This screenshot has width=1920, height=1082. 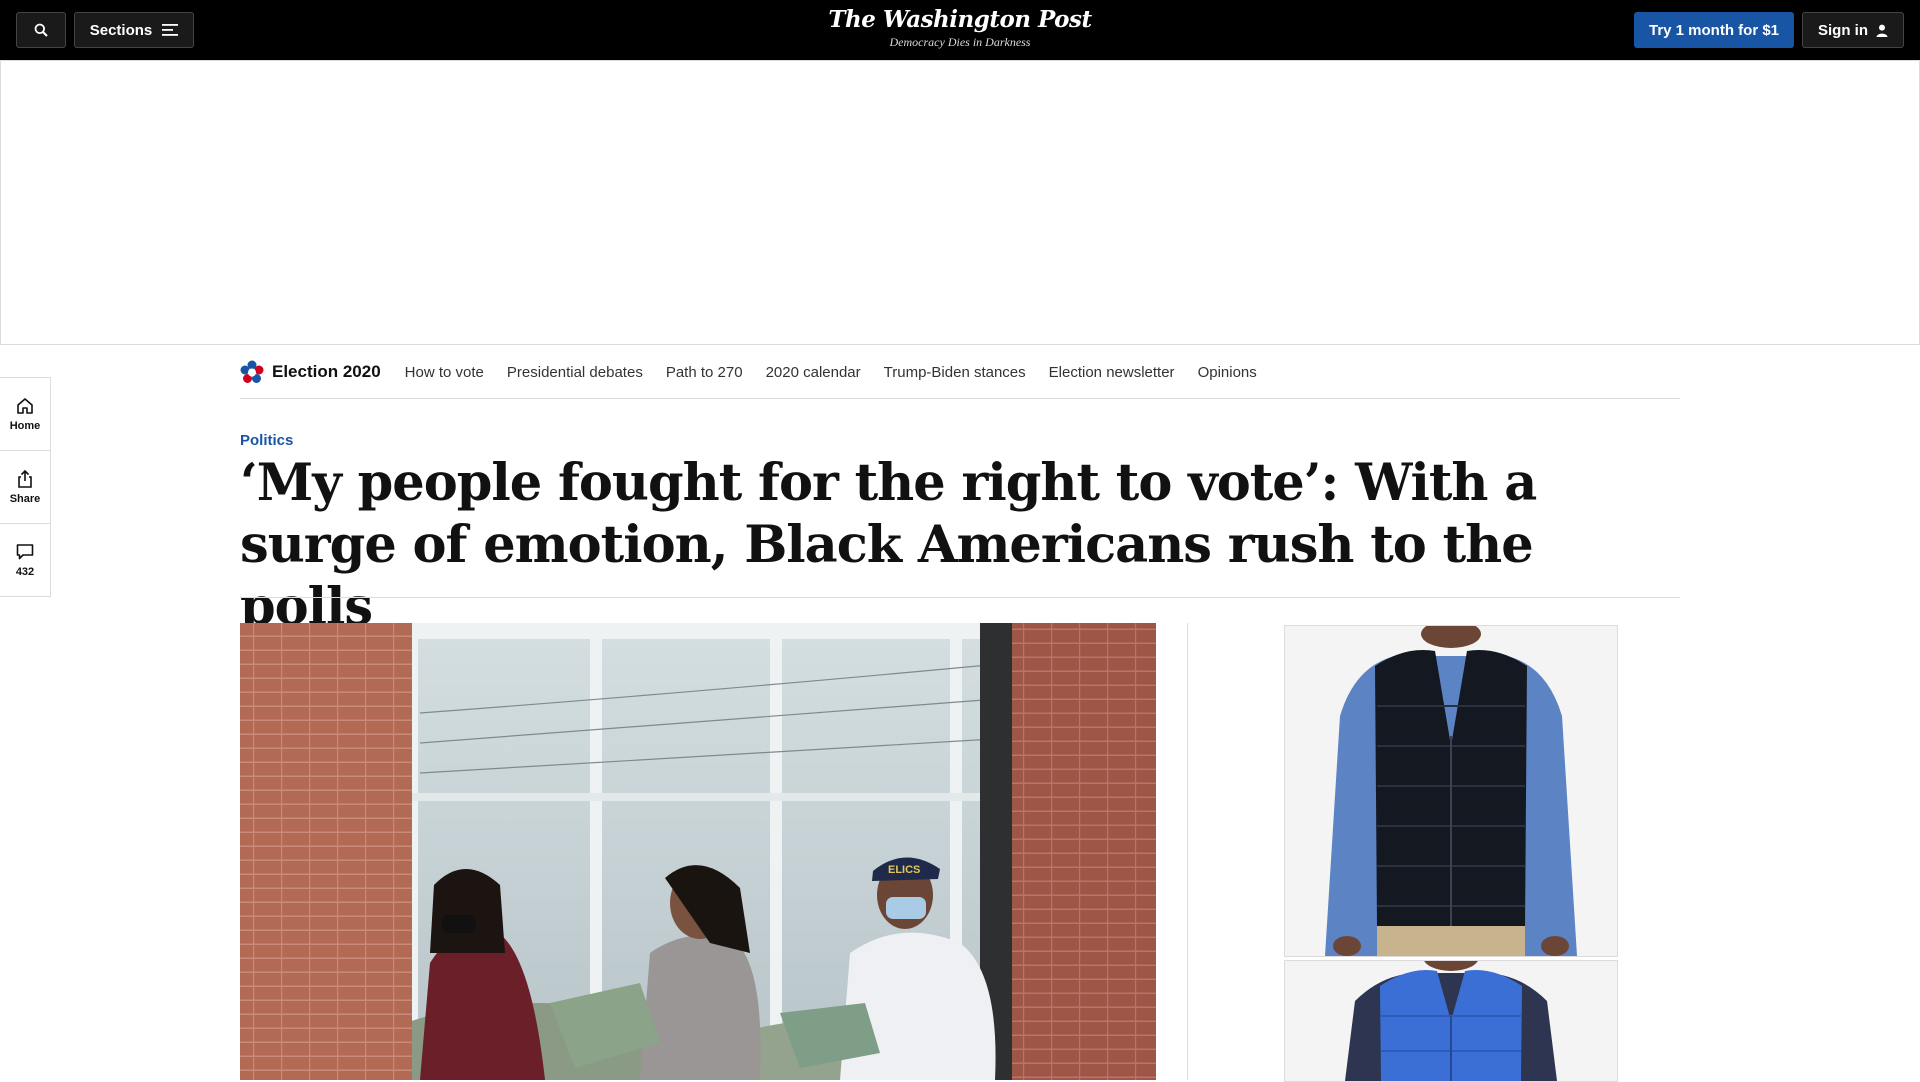 What do you see at coordinates (25, 552) in the screenshot?
I see `comment-icon` at bounding box center [25, 552].